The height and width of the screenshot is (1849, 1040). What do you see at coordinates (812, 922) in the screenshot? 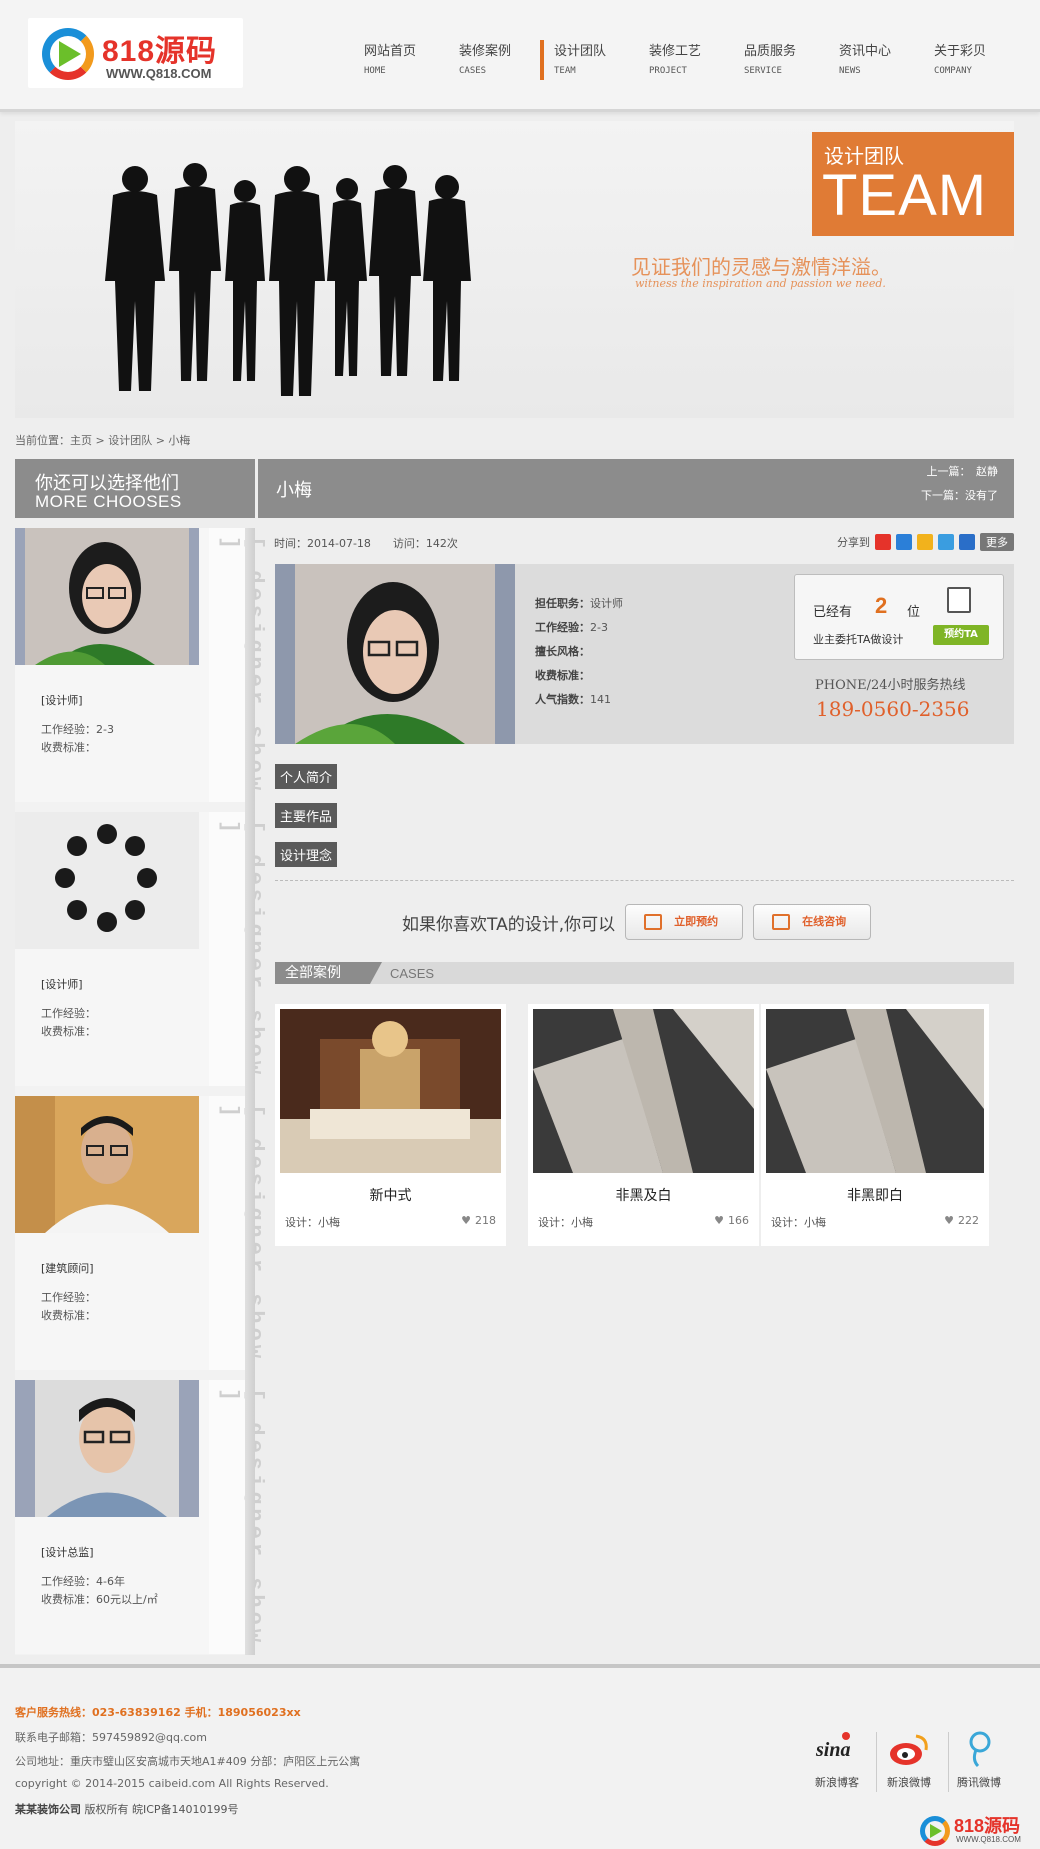
I see `online-consult-button: 在线咨询` at bounding box center [812, 922].